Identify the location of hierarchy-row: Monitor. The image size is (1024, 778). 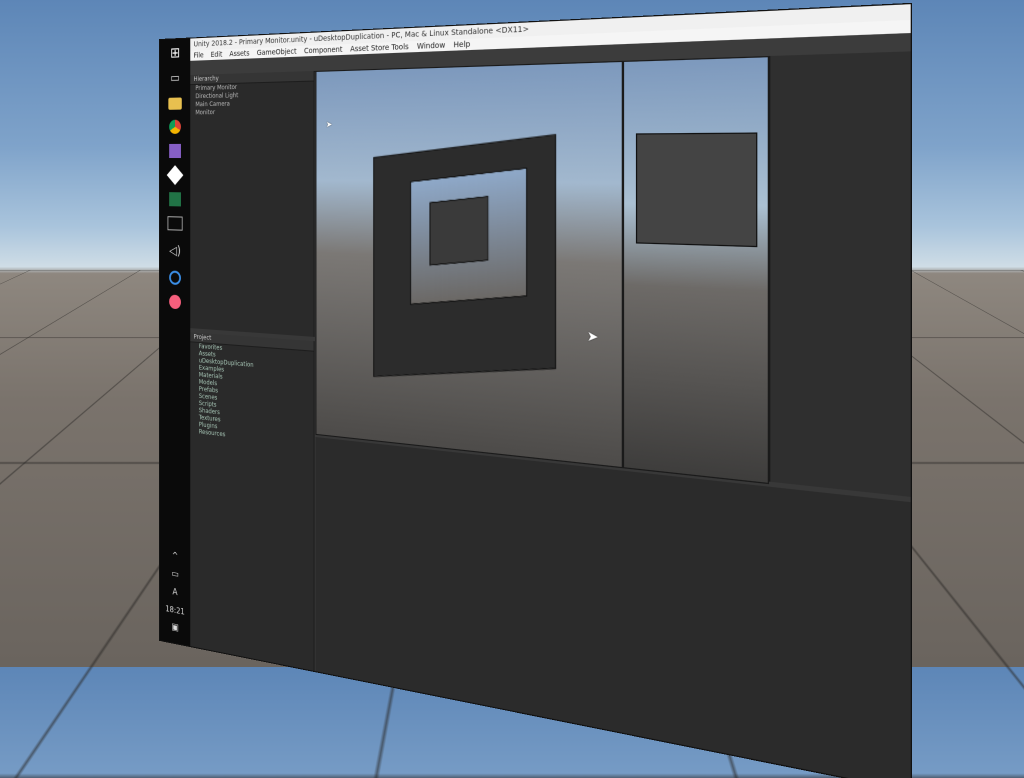
(251, 112).